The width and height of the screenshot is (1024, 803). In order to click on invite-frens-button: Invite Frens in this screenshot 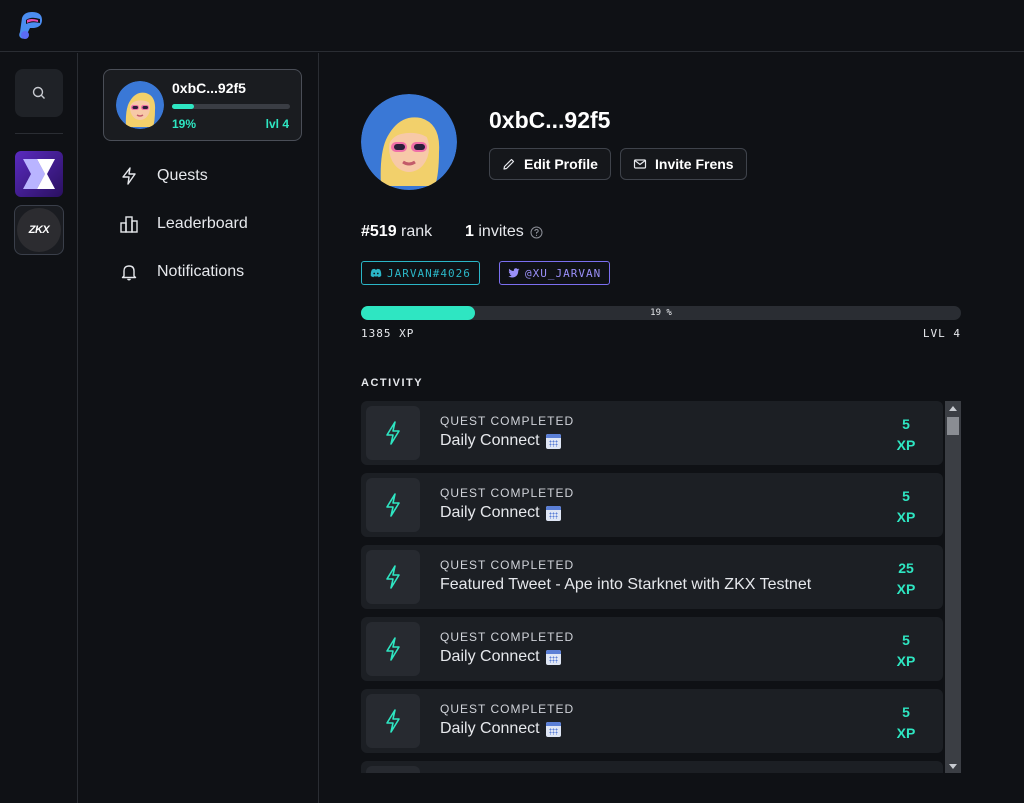, I will do `click(683, 164)`.